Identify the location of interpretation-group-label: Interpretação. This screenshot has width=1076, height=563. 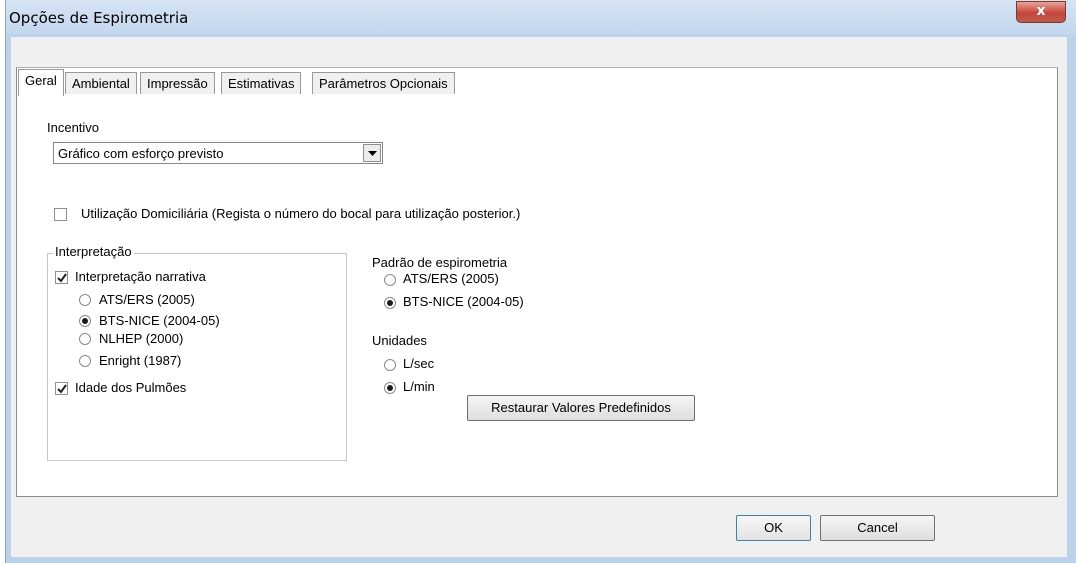
(93, 251).